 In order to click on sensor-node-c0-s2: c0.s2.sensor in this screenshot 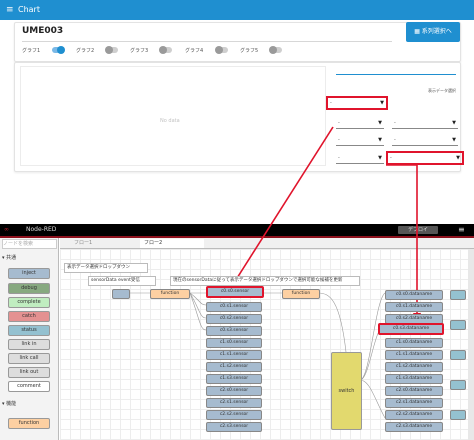, I will do `click(234, 319)`.